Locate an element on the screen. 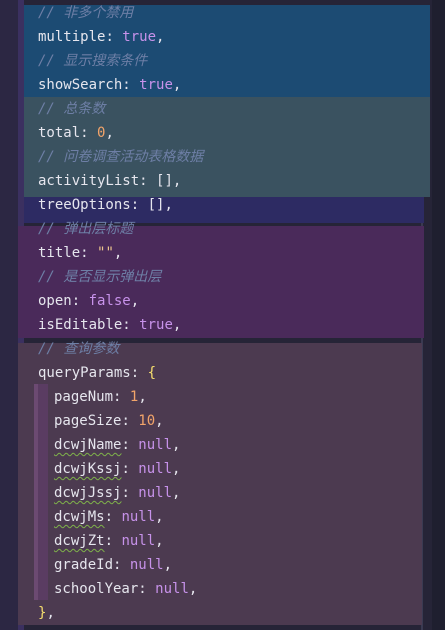 The width and height of the screenshot is (445, 630). code-line: dcwjMs: null, is located at coordinates (109, 517).